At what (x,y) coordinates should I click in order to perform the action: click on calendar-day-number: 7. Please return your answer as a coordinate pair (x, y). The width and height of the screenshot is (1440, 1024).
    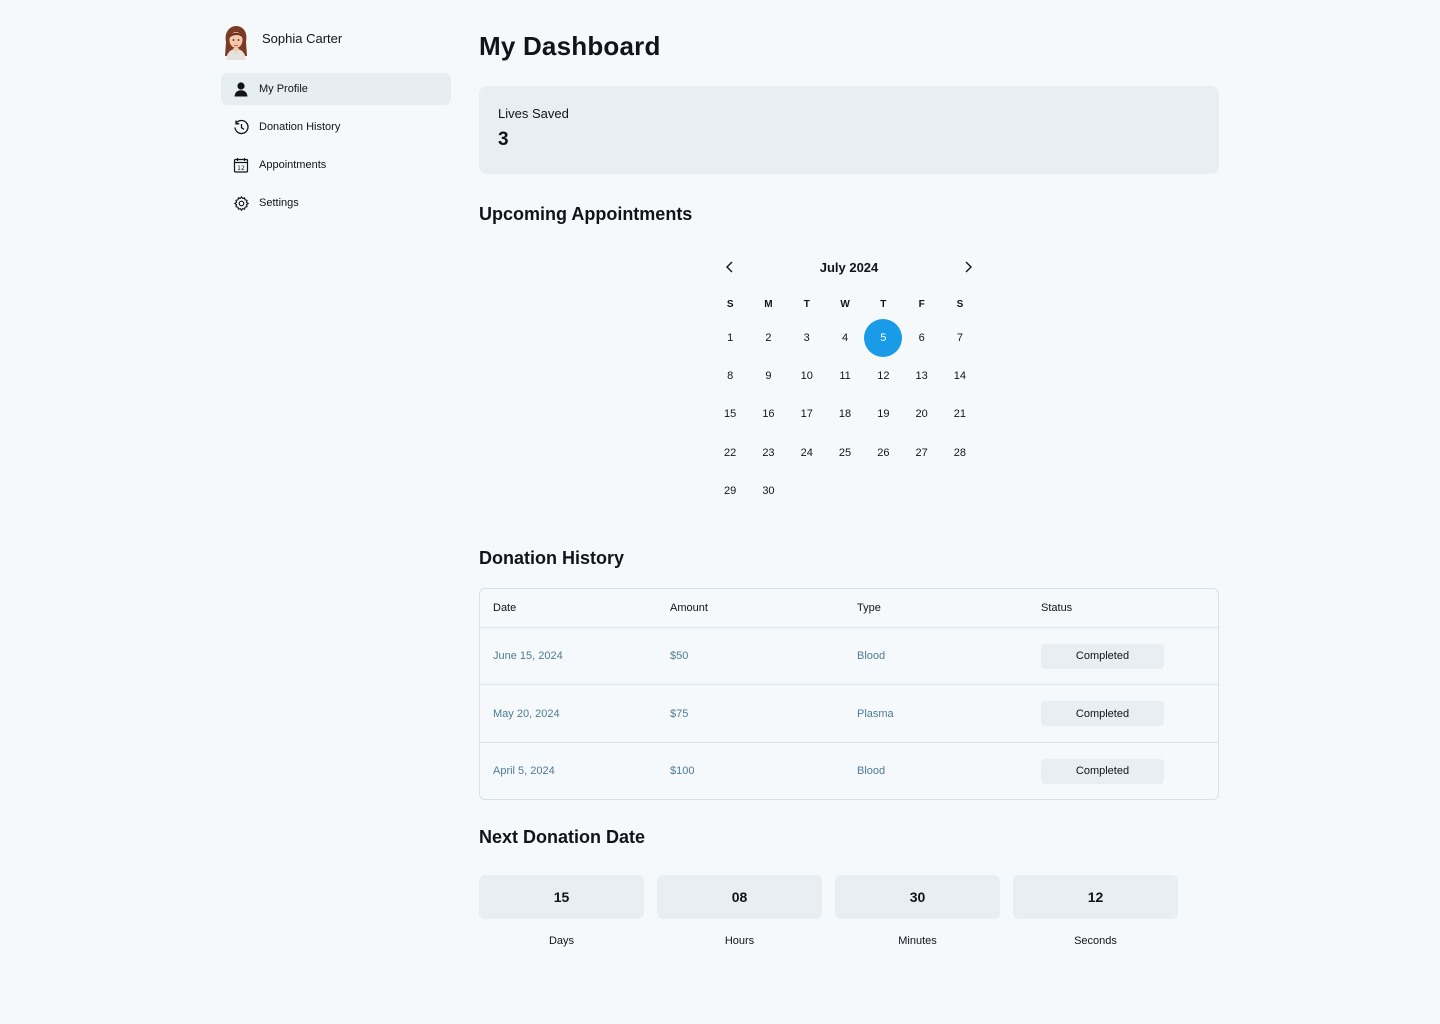
    Looking at the image, I should click on (959, 338).